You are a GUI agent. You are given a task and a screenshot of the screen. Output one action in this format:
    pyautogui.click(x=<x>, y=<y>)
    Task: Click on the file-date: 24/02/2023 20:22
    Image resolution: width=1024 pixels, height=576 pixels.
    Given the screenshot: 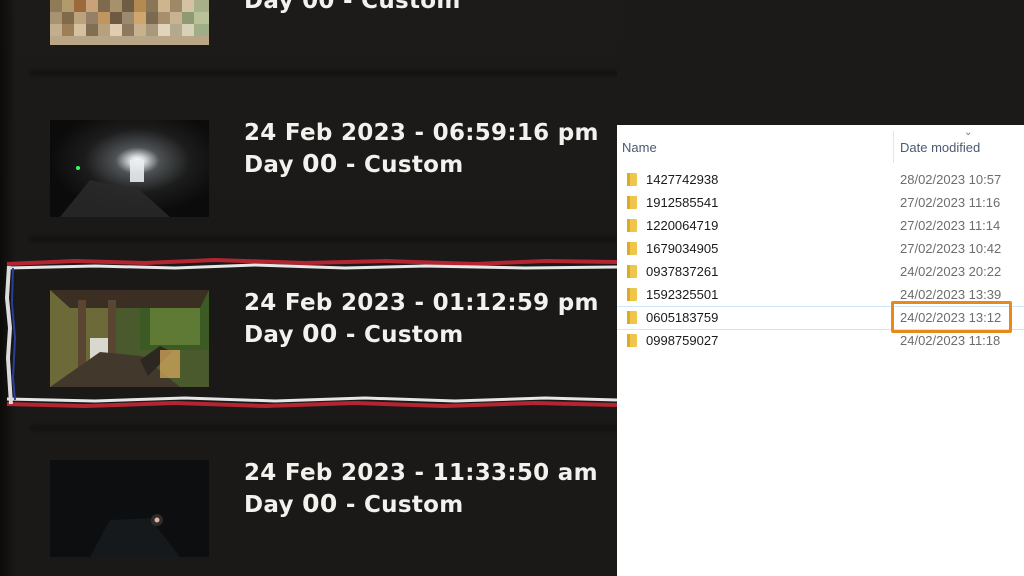 What is the action you would take?
    pyautogui.click(x=951, y=271)
    